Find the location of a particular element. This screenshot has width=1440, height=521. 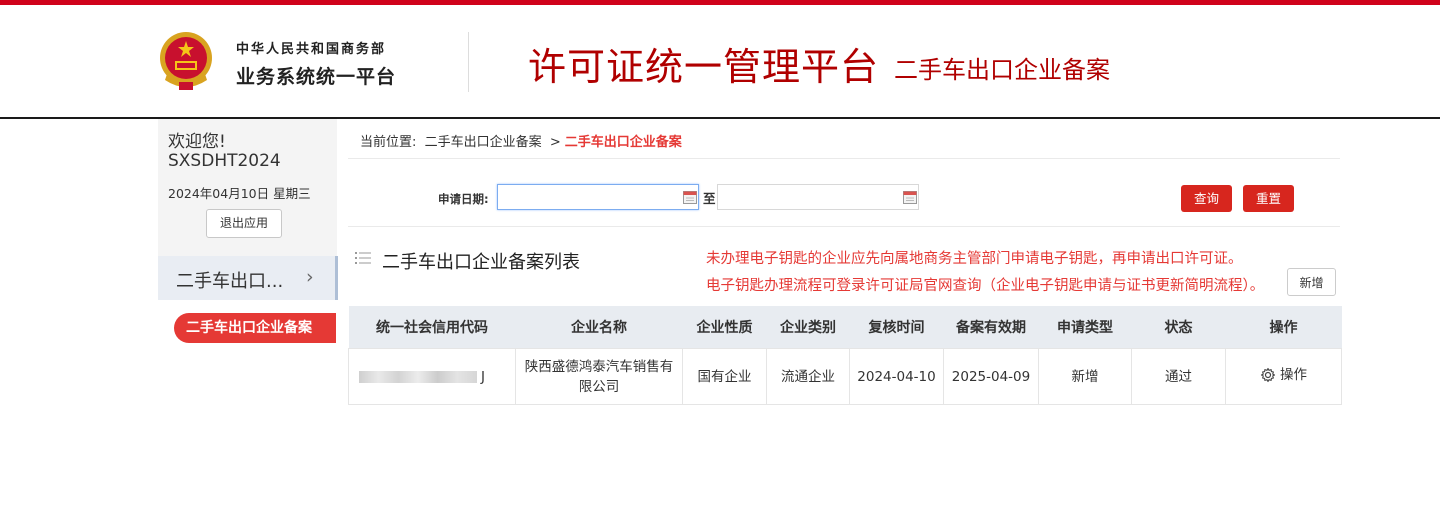

list-icon is located at coordinates (363, 258).